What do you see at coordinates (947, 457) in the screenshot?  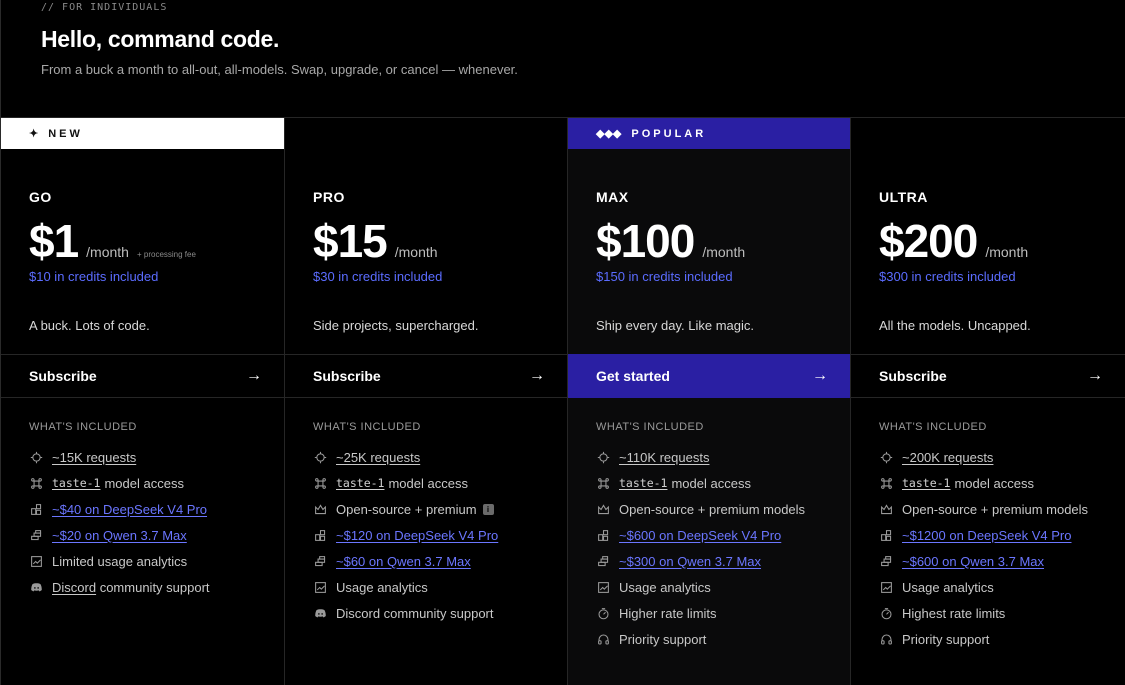 I see `requests-link: ~200K requests` at bounding box center [947, 457].